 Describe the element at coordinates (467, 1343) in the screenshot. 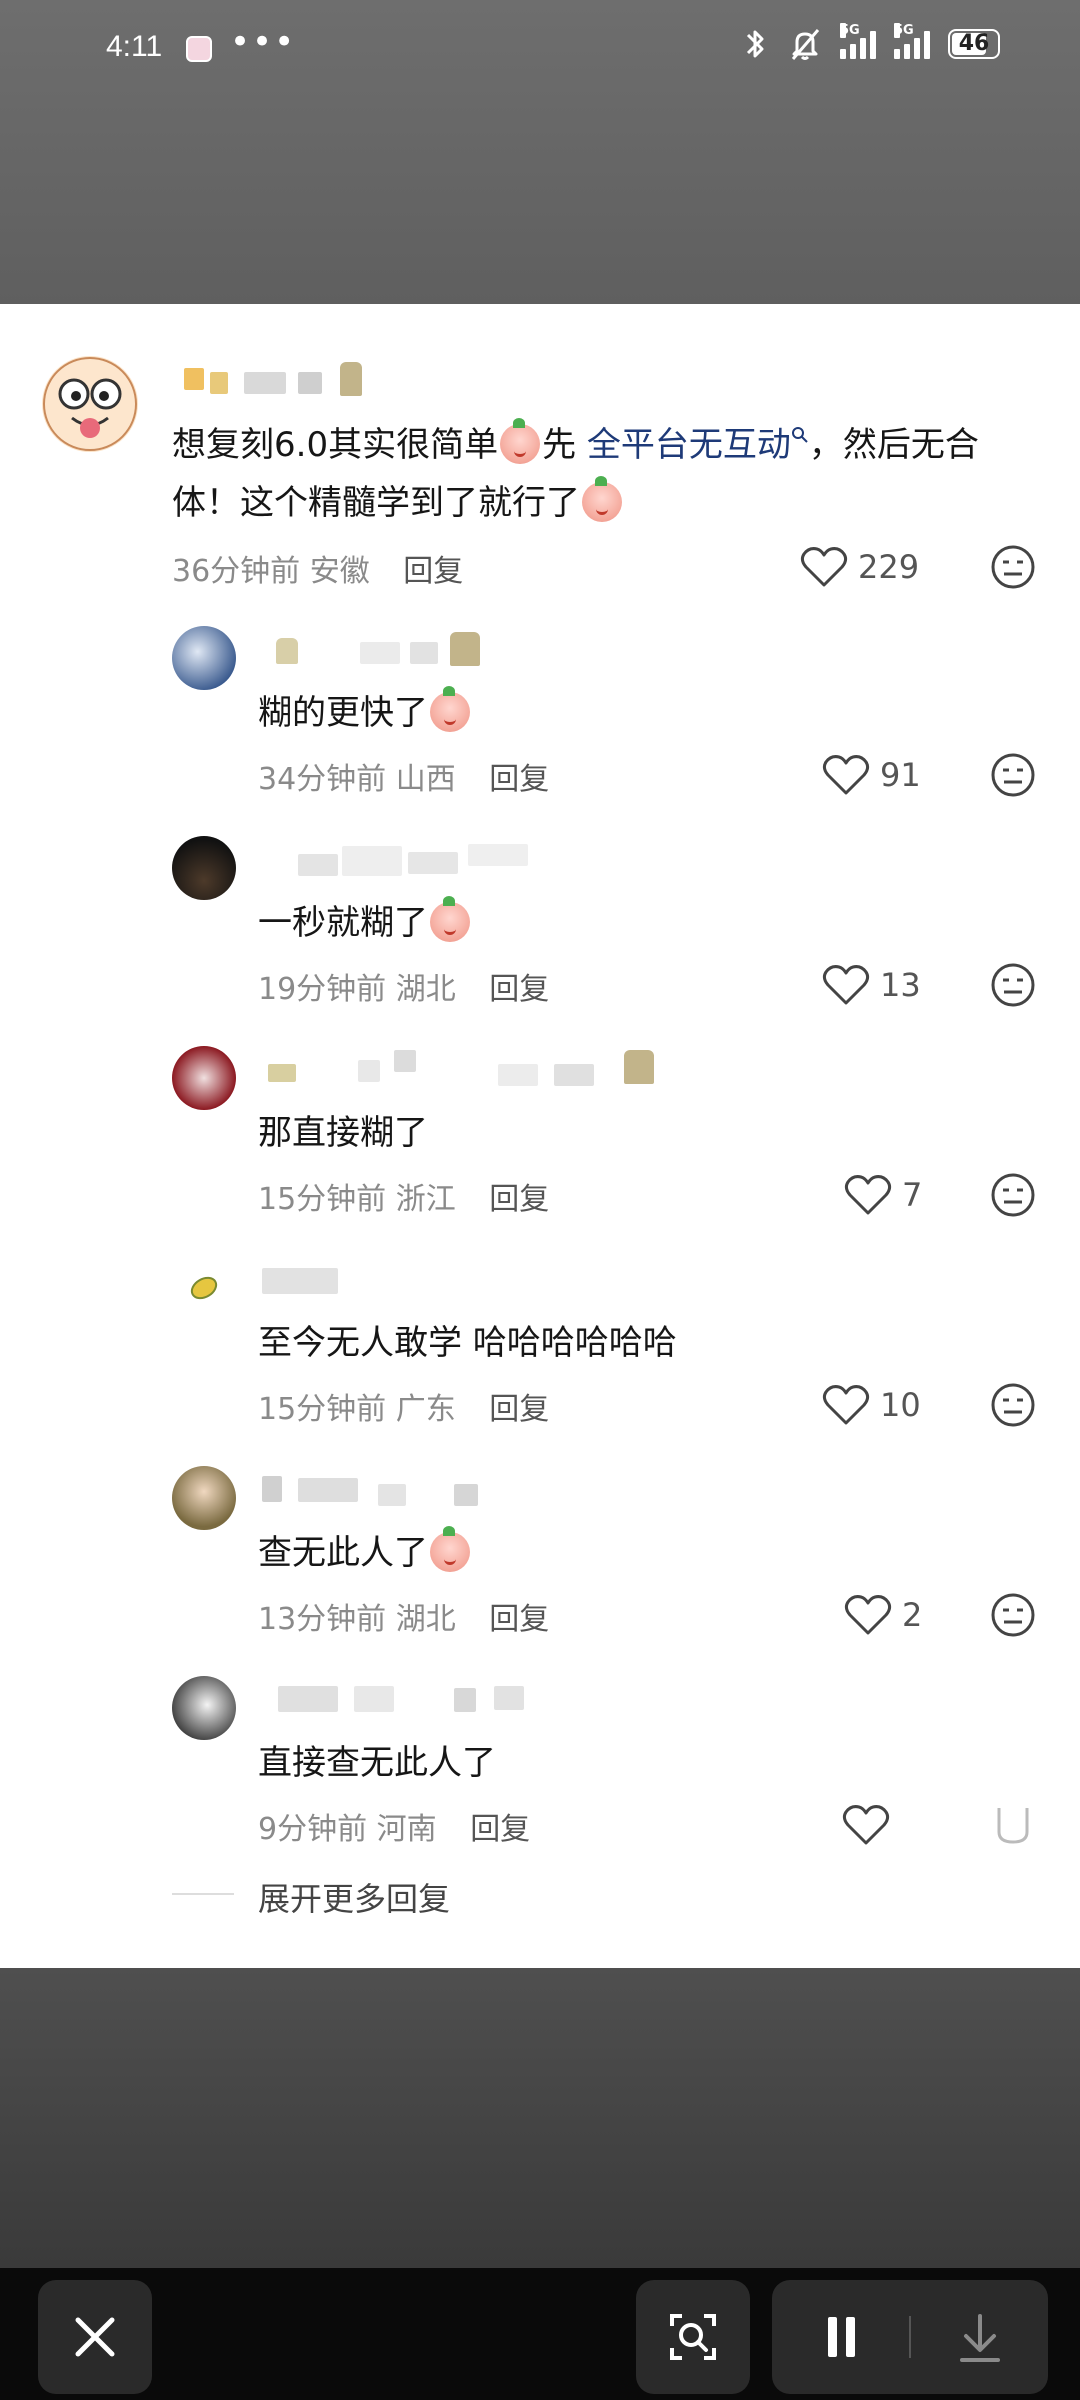

I see `reply-text: 至今无人敢学 哈哈哈哈哈哈` at that location.